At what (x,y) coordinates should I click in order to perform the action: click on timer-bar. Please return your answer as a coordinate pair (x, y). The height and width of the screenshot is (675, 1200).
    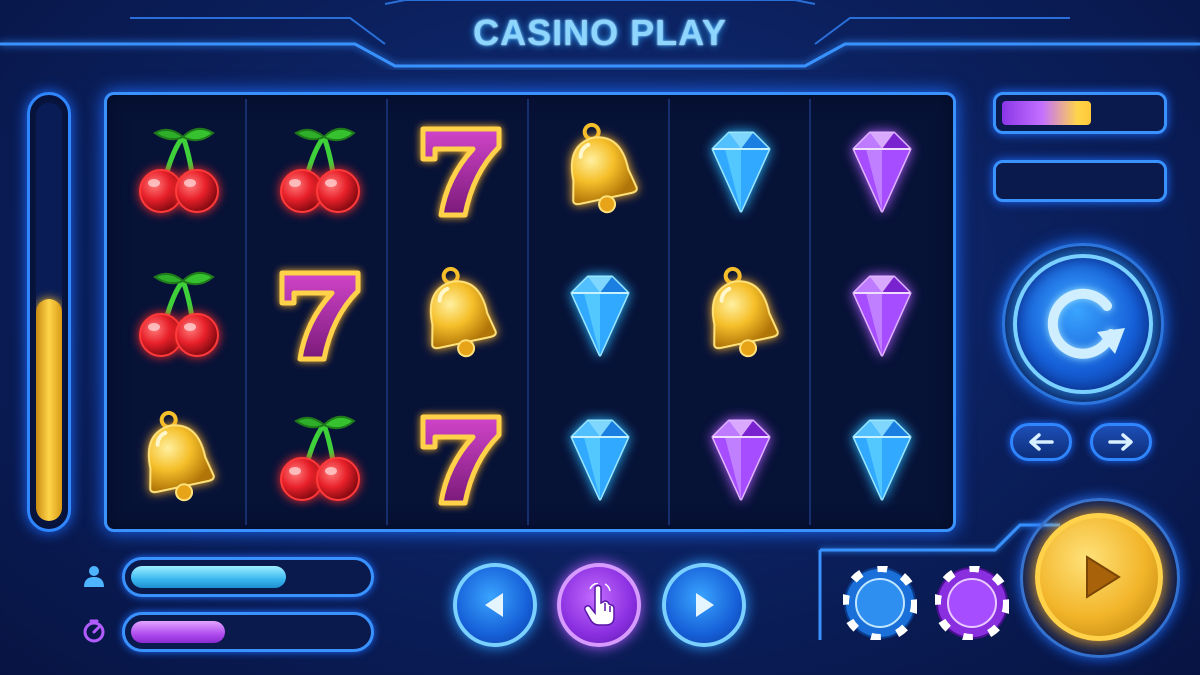
    Looking at the image, I should click on (248, 632).